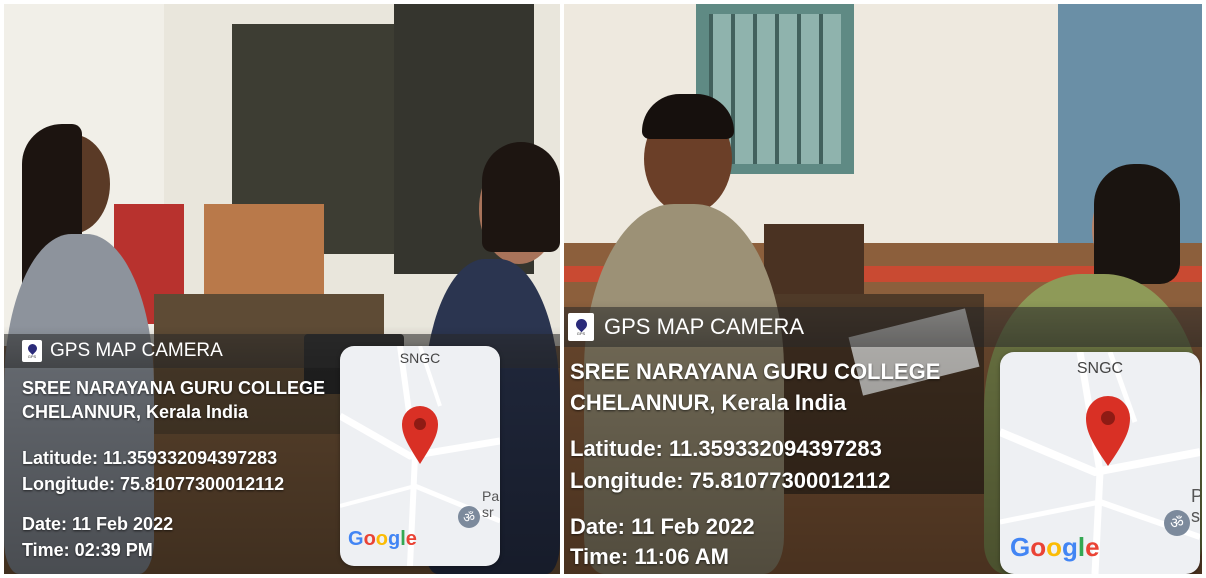  Describe the element at coordinates (883, 327) in the screenshot. I see `gps-header-bar: GPS GPS MAP CAMERA` at that location.